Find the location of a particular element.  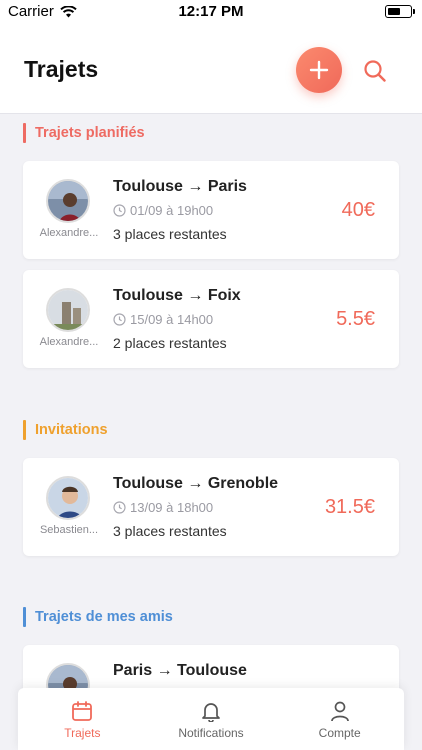

tab-label: Notifications is located at coordinates (211, 733).